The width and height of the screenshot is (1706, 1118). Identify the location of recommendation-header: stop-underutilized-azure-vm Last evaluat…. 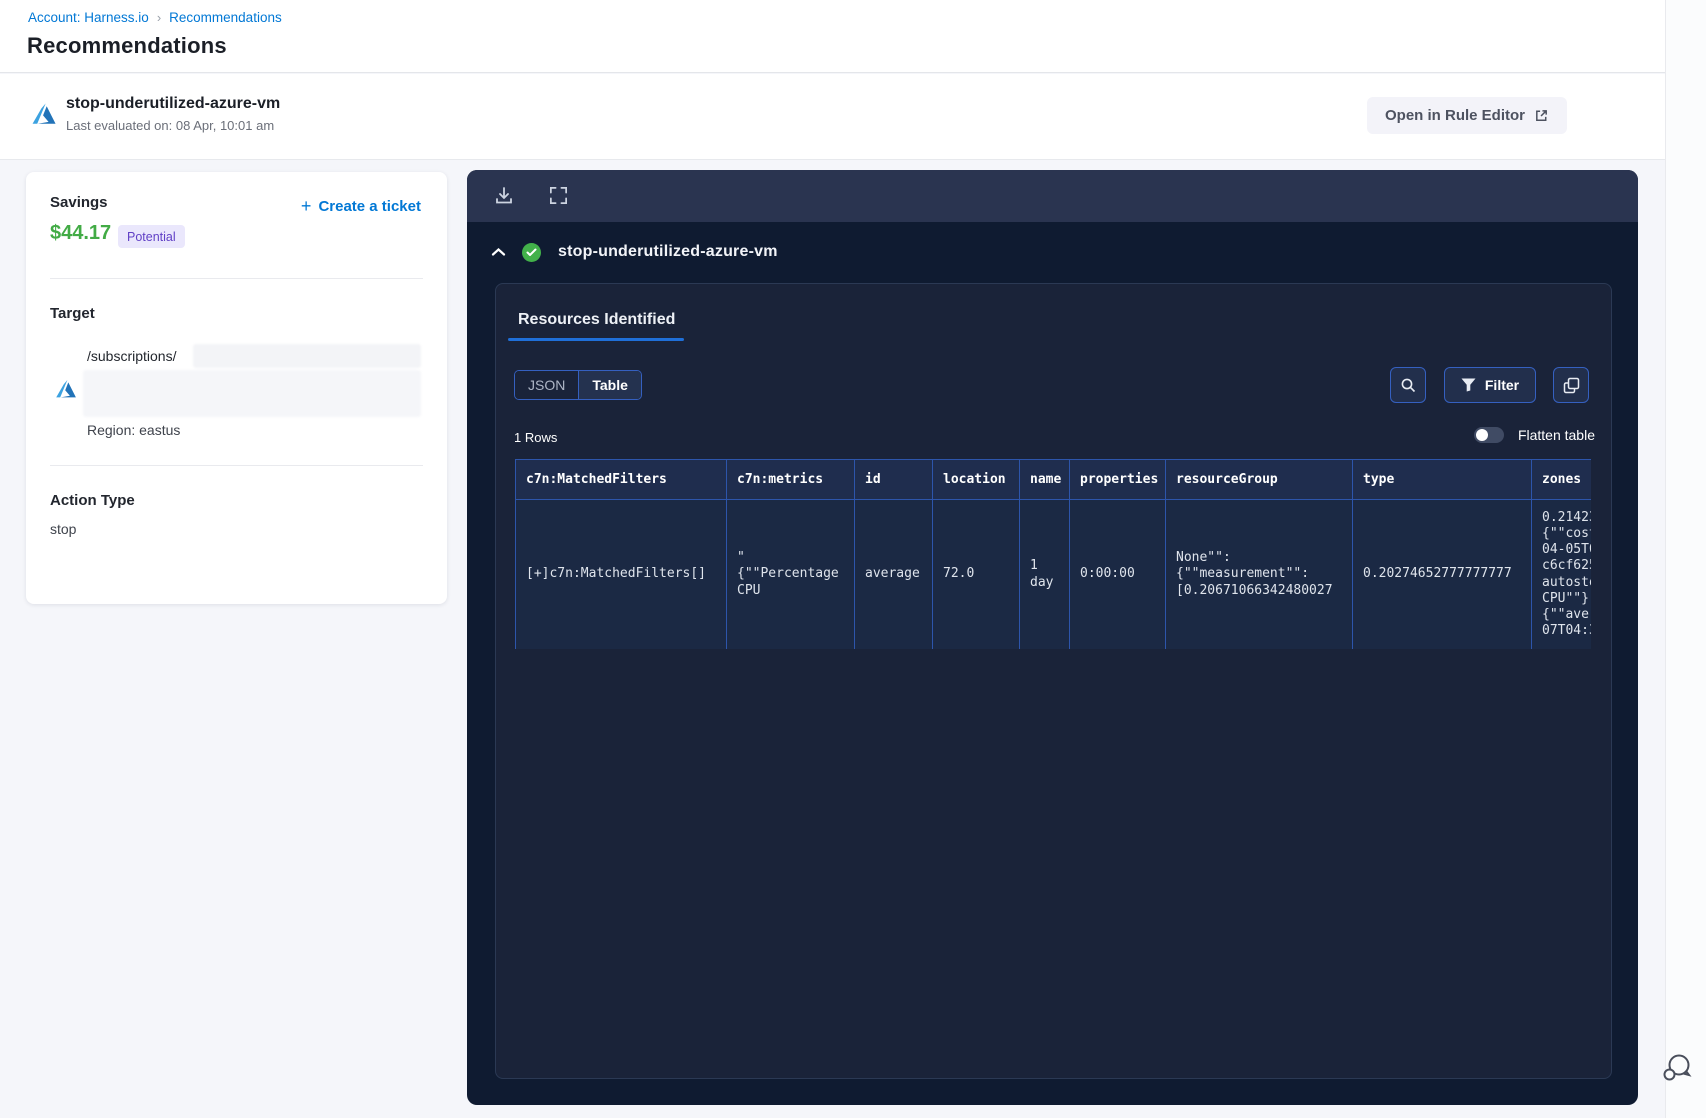
(832, 136).